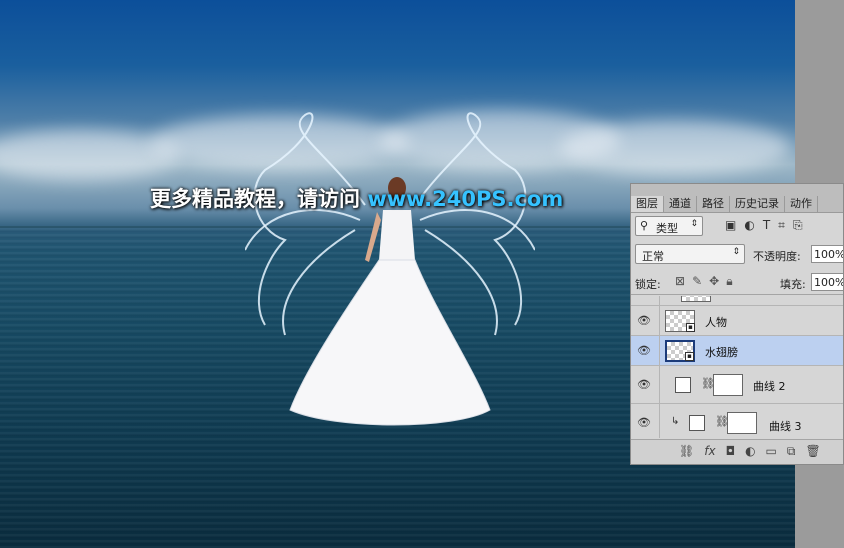  I want to click on lock-position-icon: ✥, so click(714, 281).